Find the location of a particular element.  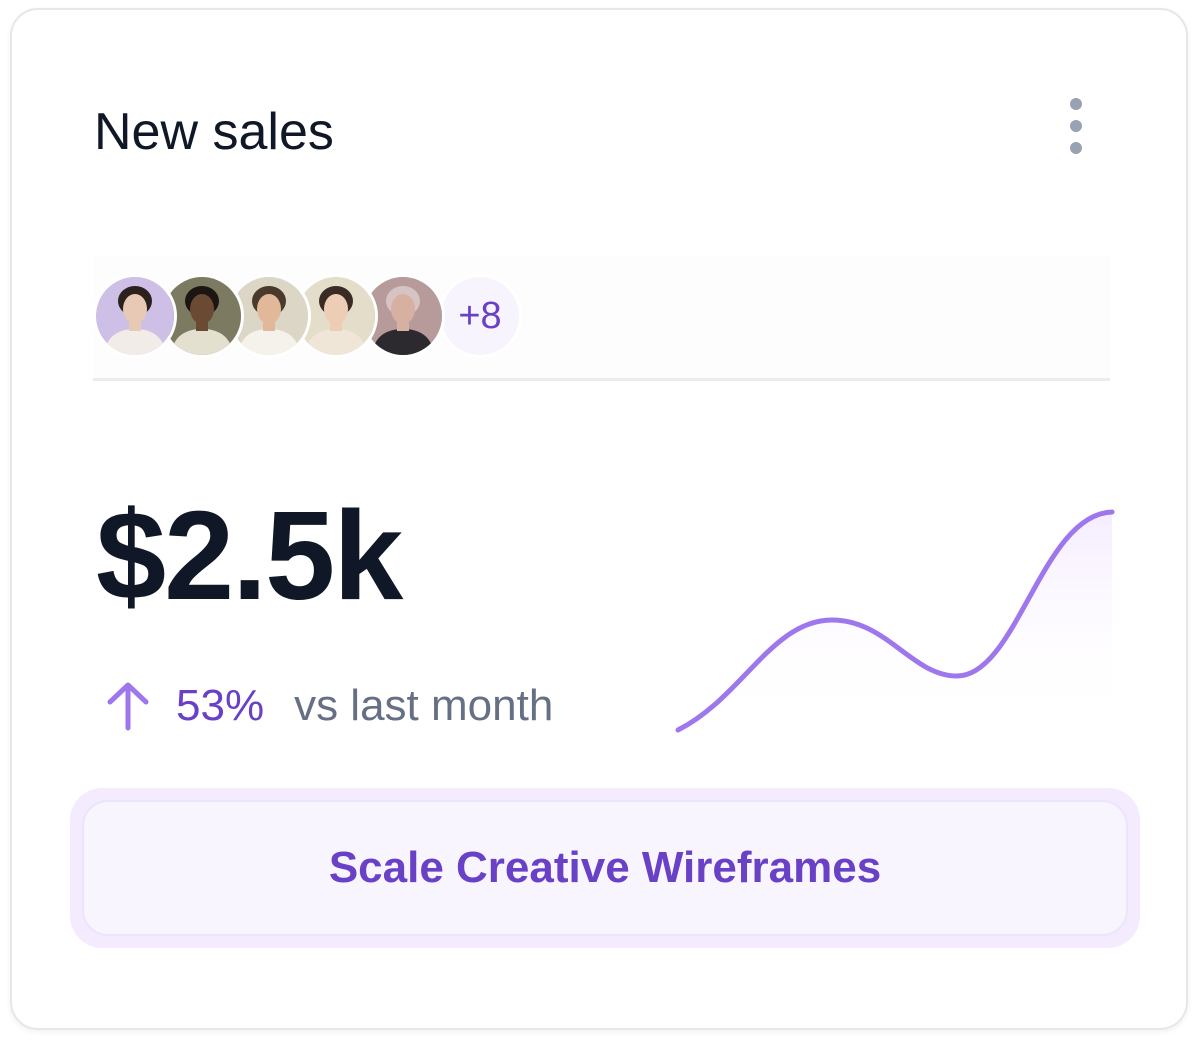

avatar is located at coordinates (135, 316).